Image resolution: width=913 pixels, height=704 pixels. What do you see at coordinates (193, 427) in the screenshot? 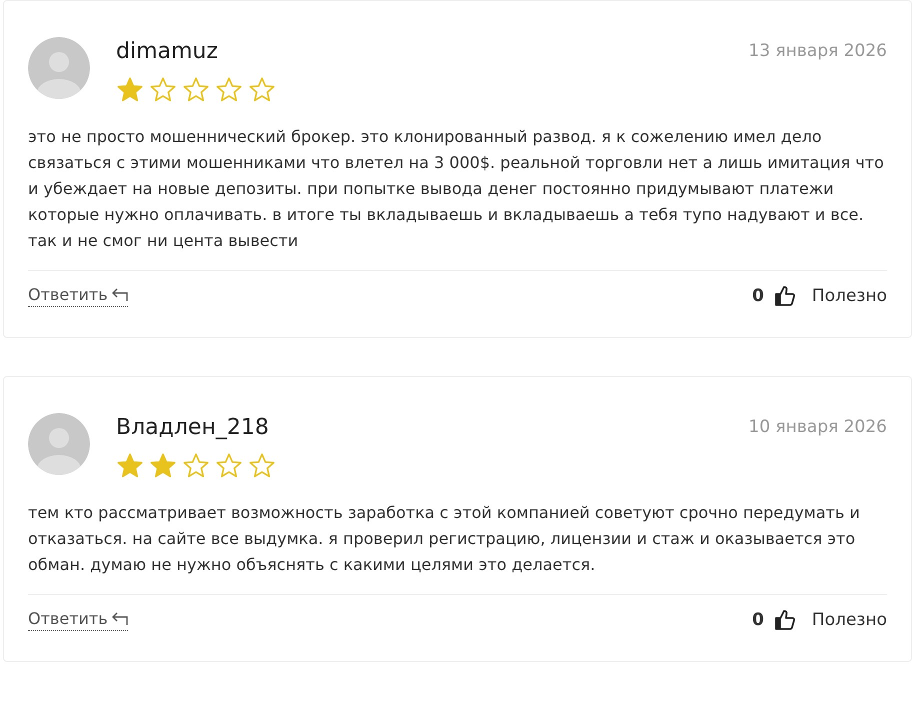
I see `author-name: Владлен_218` at bounding box center [193, 427].